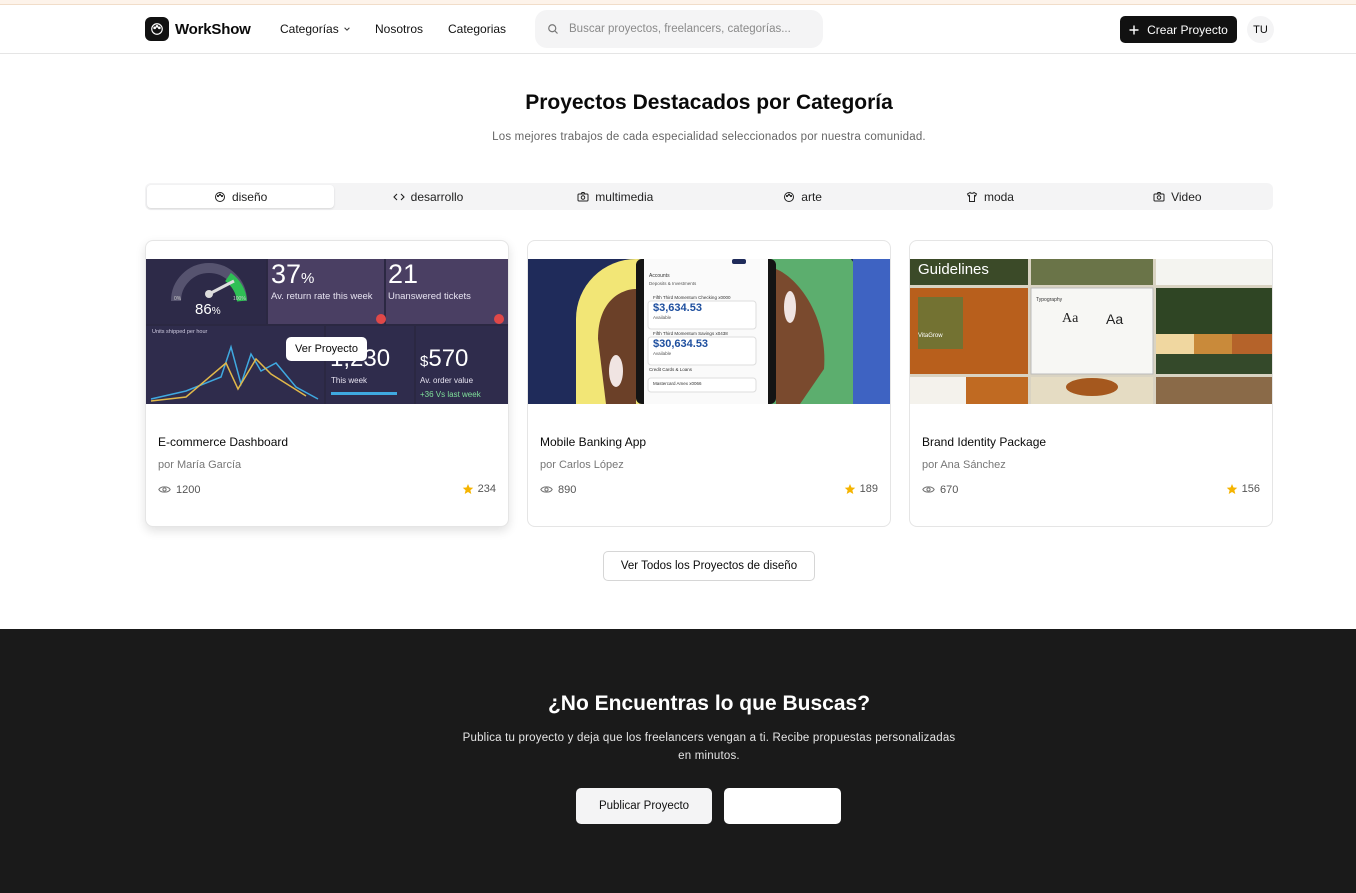  I want to click on tab-label: diseño, so click(249, 196).